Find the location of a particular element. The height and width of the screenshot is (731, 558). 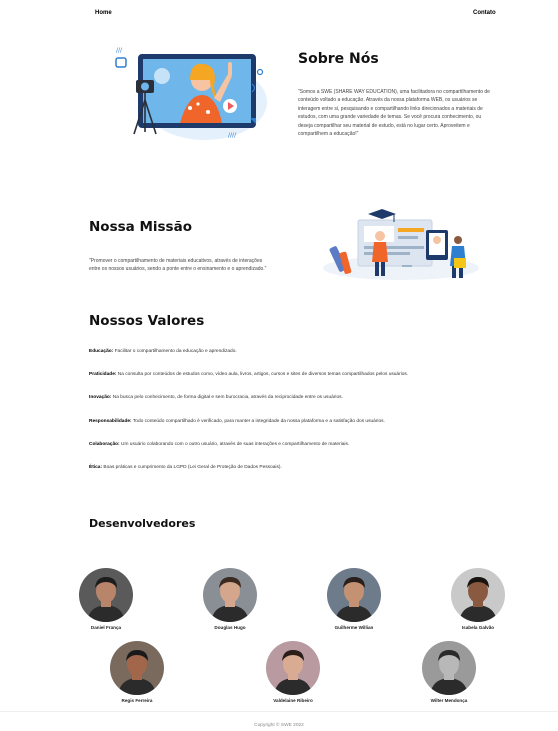

developer-name: Douglas Hugo is located at coordinates (230, 627).